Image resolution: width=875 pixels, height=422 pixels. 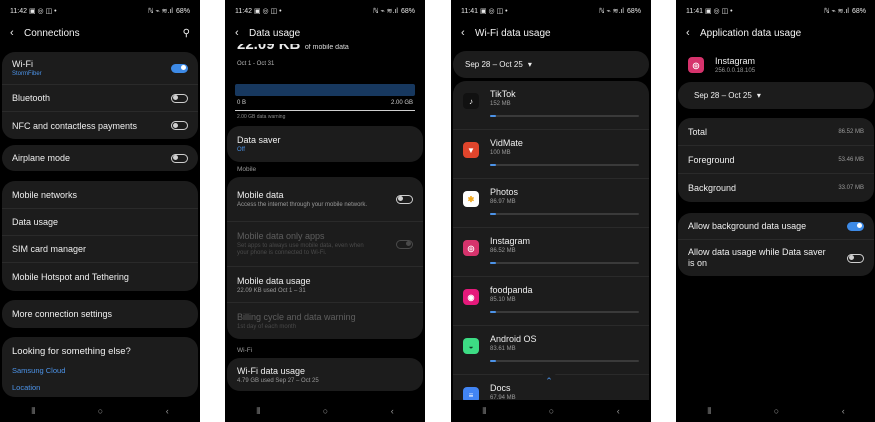 I want to click on data-usage-label: Data usage, so click(x=35, y=222).